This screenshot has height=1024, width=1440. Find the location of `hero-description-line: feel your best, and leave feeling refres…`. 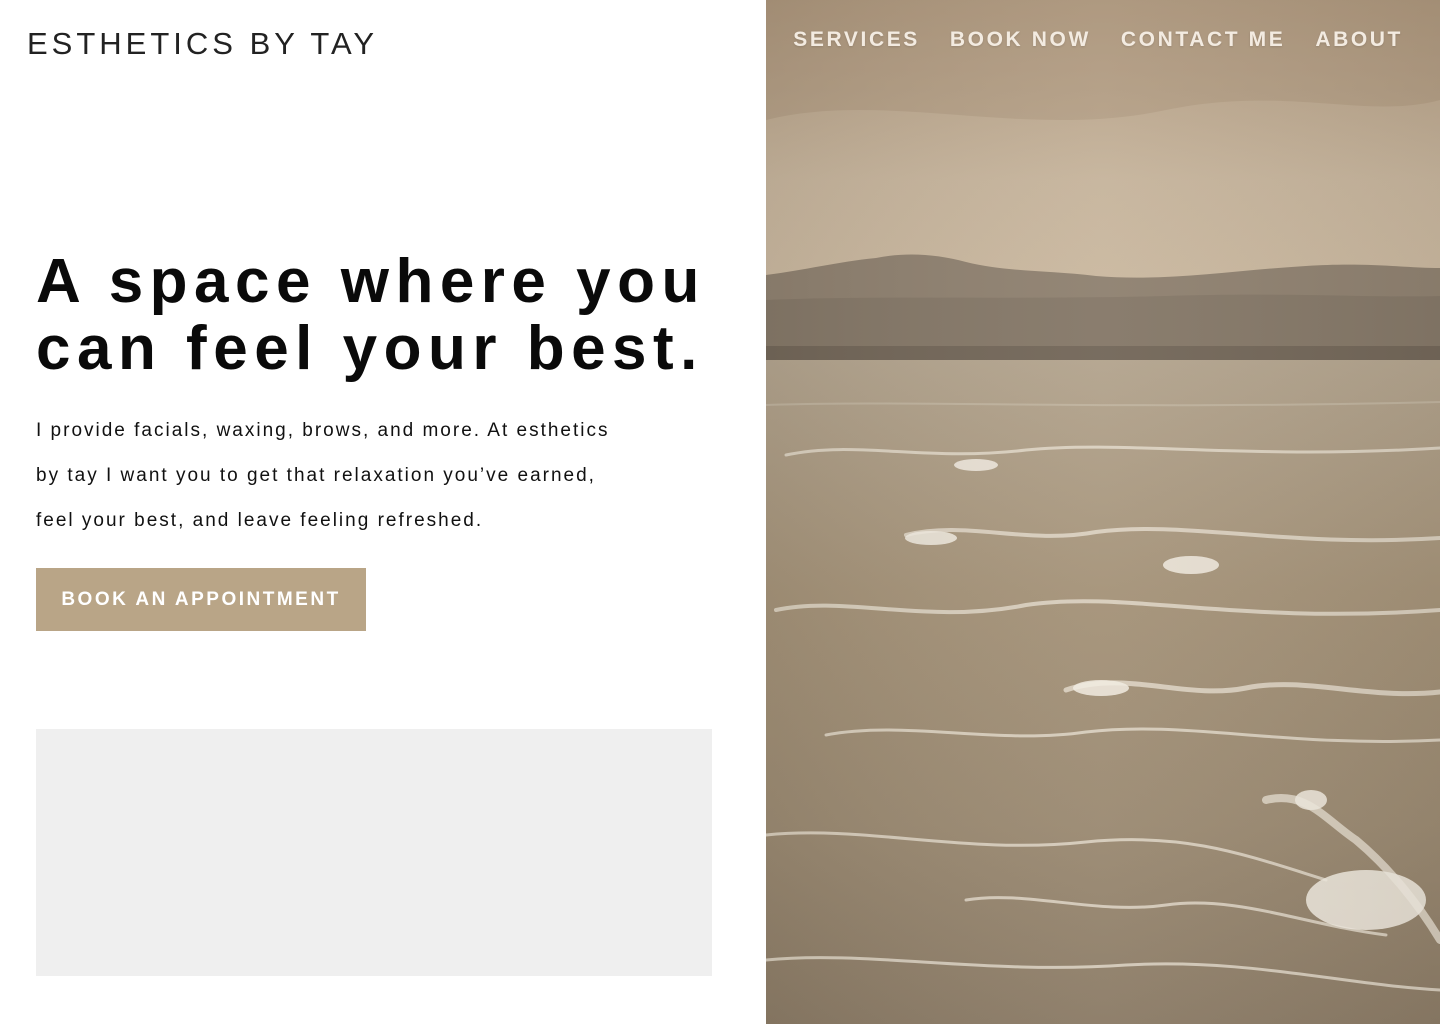

hero-description-line: feel your best, and leave feeling refres… is located at coordinates (260, 520).